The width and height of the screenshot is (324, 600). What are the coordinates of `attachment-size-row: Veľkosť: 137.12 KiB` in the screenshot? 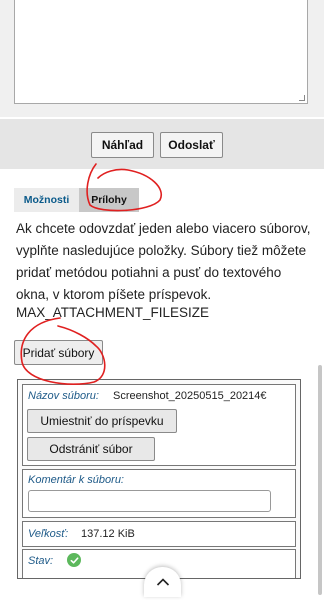 It's located at (159, 534).